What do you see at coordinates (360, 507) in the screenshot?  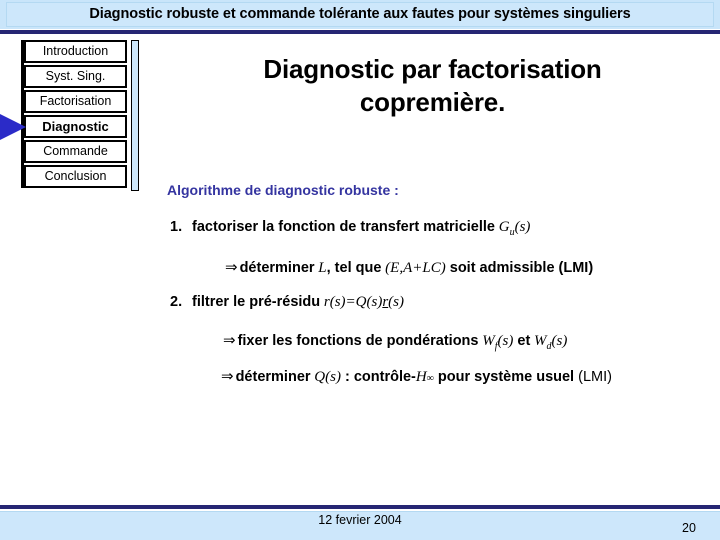 I see `footer-divider-rule` at bounding box center [360, 507].